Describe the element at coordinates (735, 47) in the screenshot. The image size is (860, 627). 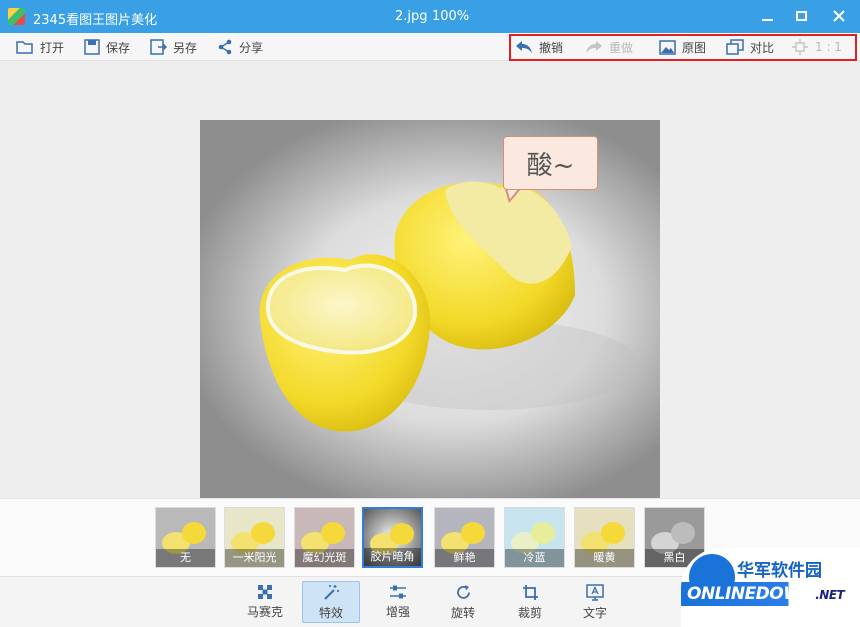
I see `compare-icon` at that location.